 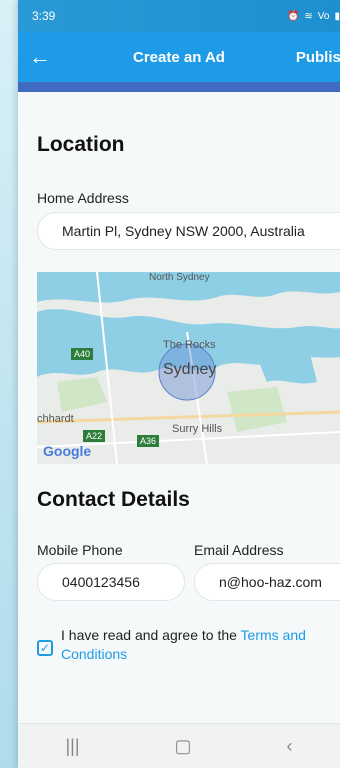 What do you see at coordinates (189, 345) in the screenshot?
I see `map-label-the-rocks: The Rocks` at bounding box center [189, 345].